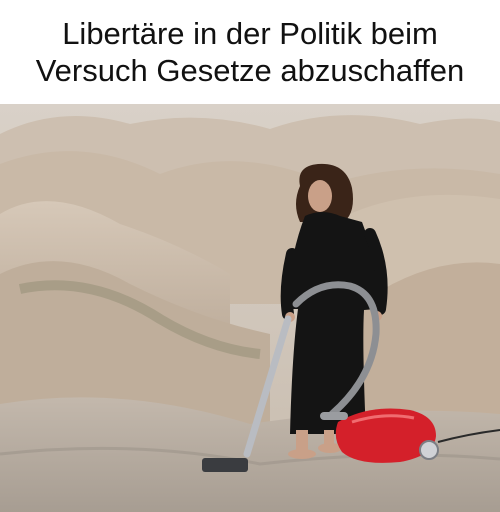 The width and height of the screenshot is (500, 512). What do you see at coordinates (329, 439) in the screenshot?
I see `woman-right-leg` at bounding box center [329, 439].